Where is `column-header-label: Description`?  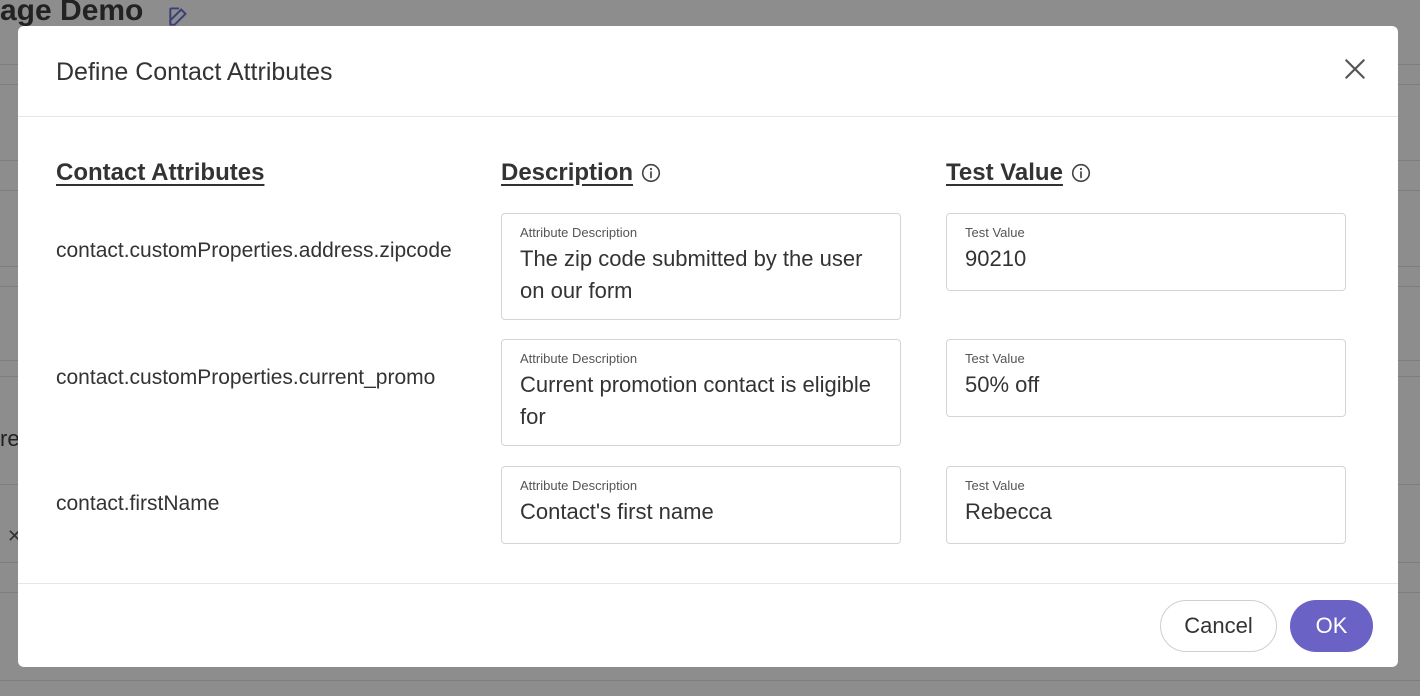
column-header-label: Description is located at coordinates (567, 172).